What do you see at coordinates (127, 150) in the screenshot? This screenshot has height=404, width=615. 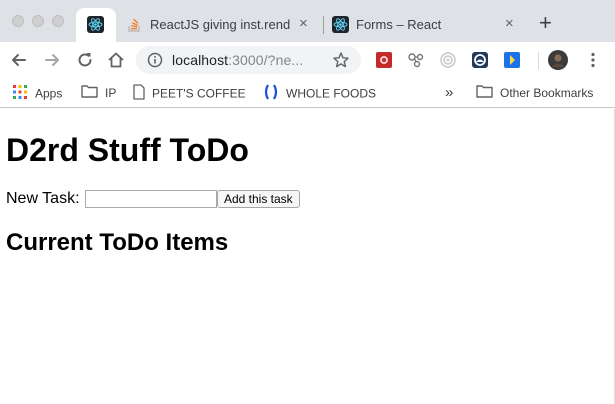 I see `page-title: D2rd Stuff ToDo` at bounding box center [127, 150].